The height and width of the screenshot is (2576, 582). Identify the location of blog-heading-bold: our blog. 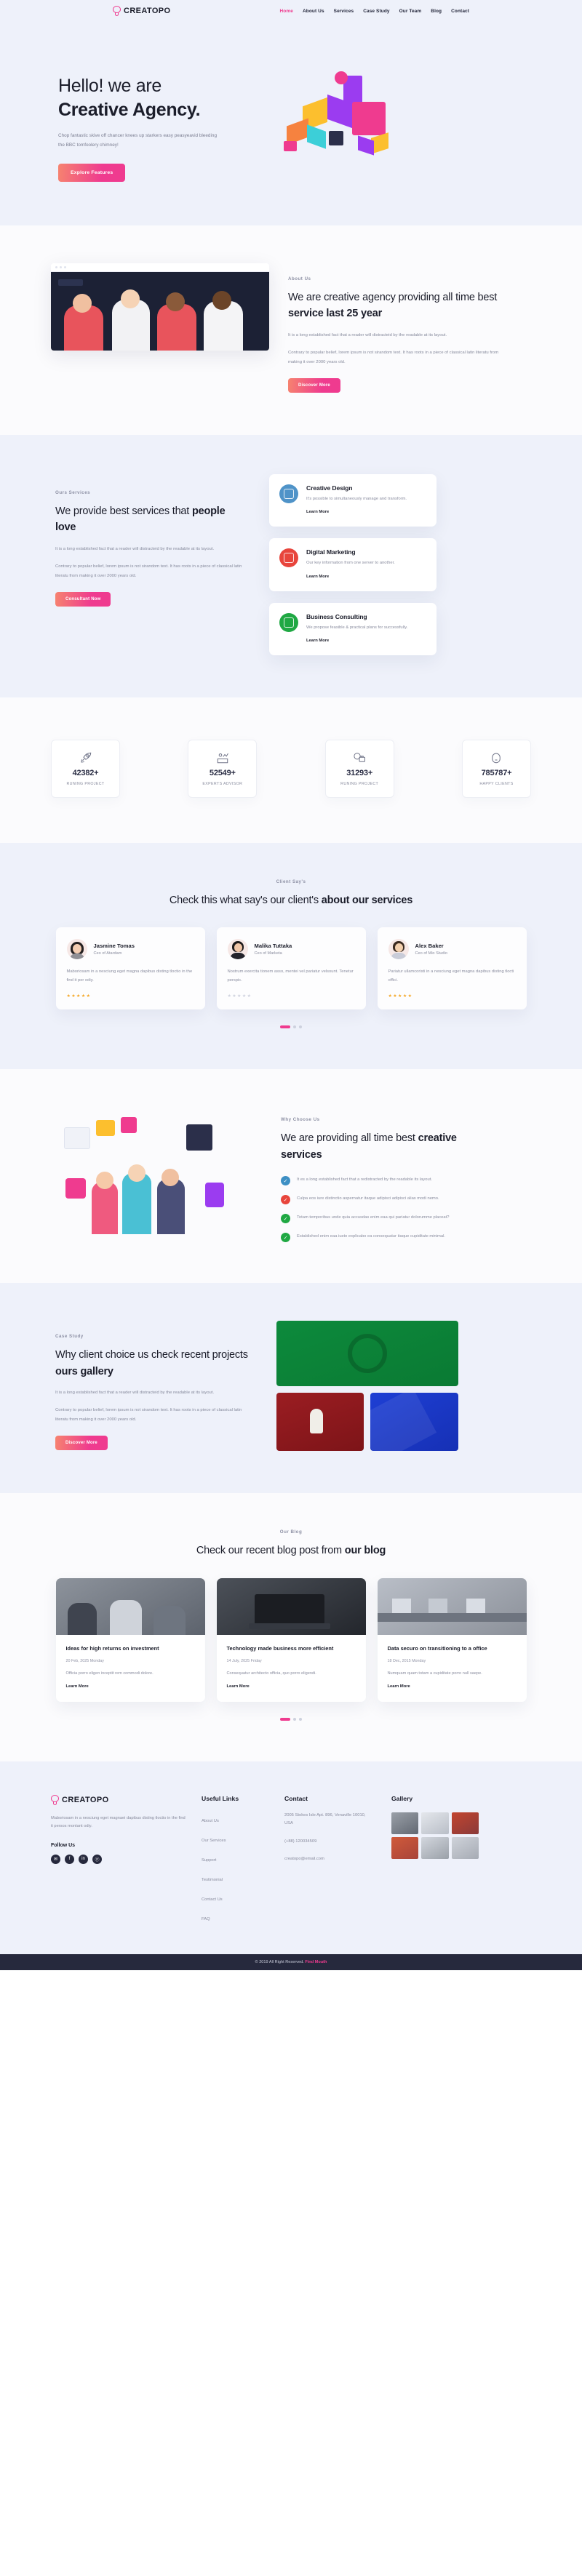
(365, 1551).